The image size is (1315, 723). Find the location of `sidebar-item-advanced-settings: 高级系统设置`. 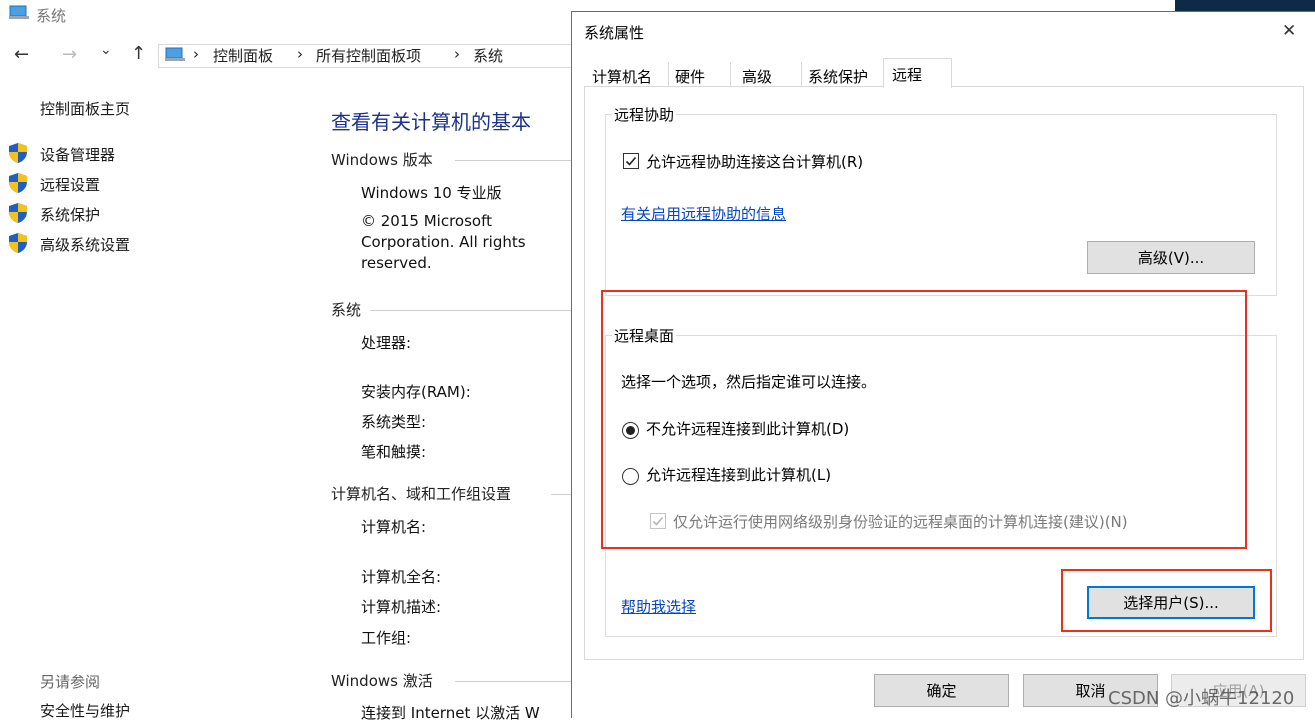

sidebar-item-advanced-settings: 高级系统设置 is located at coordinates (85, 244).